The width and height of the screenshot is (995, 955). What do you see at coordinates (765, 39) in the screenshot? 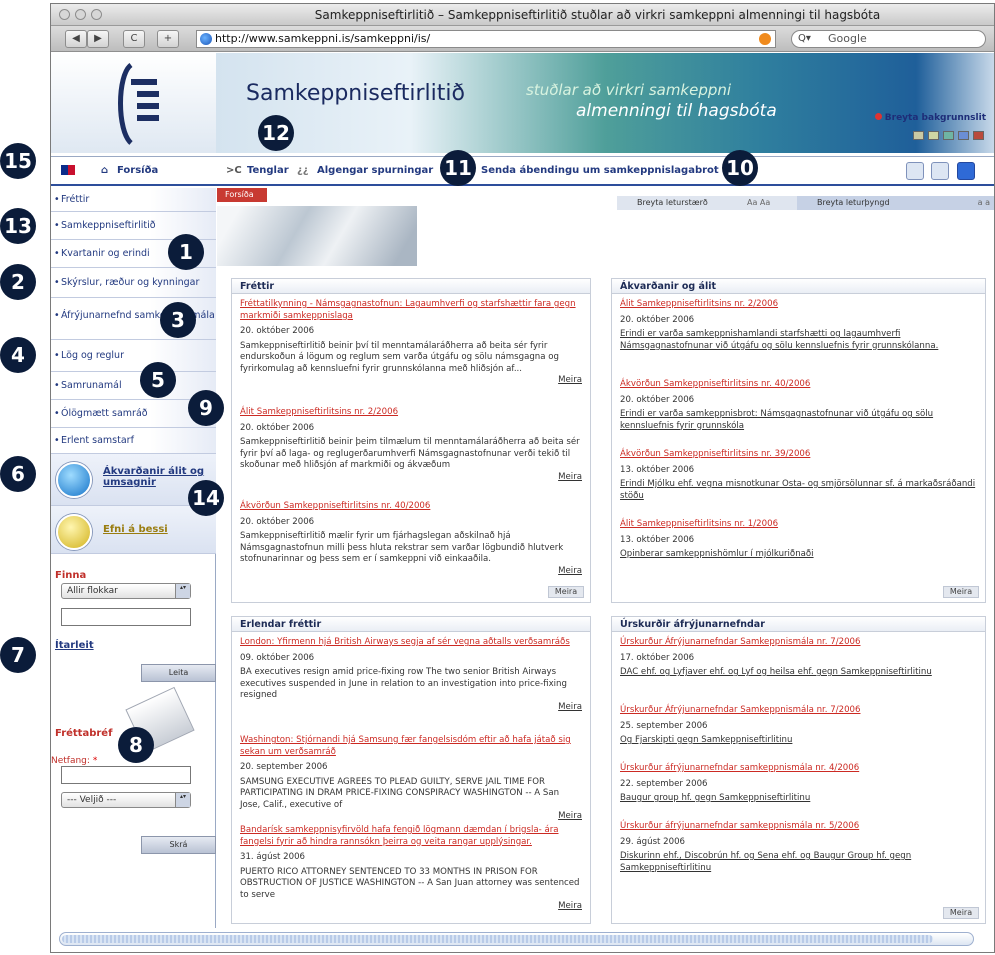
I see `rss-icon` at bounding box center [765, 39].